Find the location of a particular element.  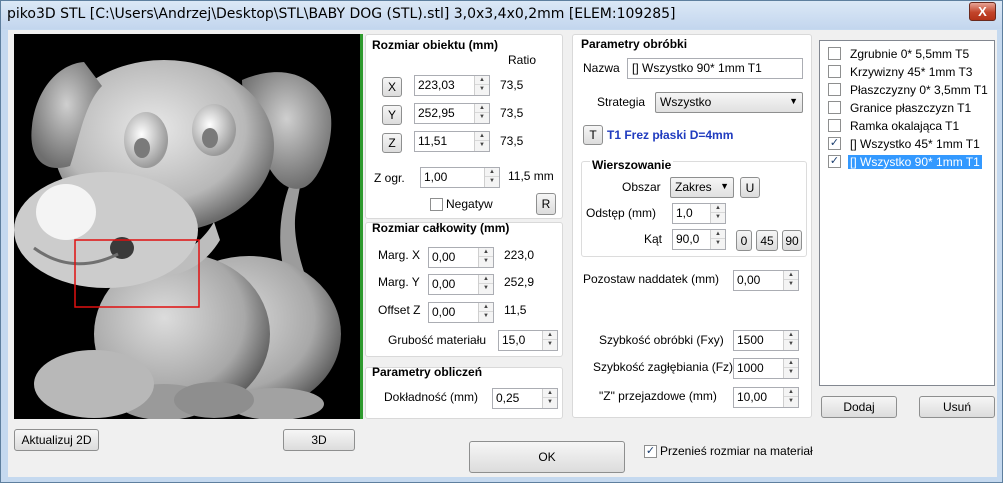

allowance-input: 0,00 ▲ ▼ is located at coordinates (766, 280).